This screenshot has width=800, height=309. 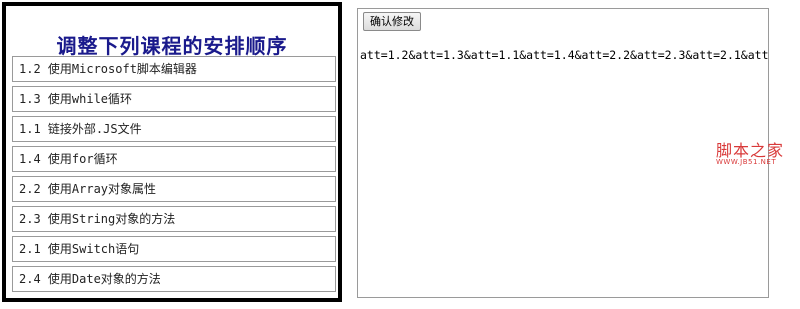 What do you see at coordinates (174, 69) in the screenshot?
I see `course-item: 1.2 使用Microsoft脚本编辑器` at bounding box center [174, 69].